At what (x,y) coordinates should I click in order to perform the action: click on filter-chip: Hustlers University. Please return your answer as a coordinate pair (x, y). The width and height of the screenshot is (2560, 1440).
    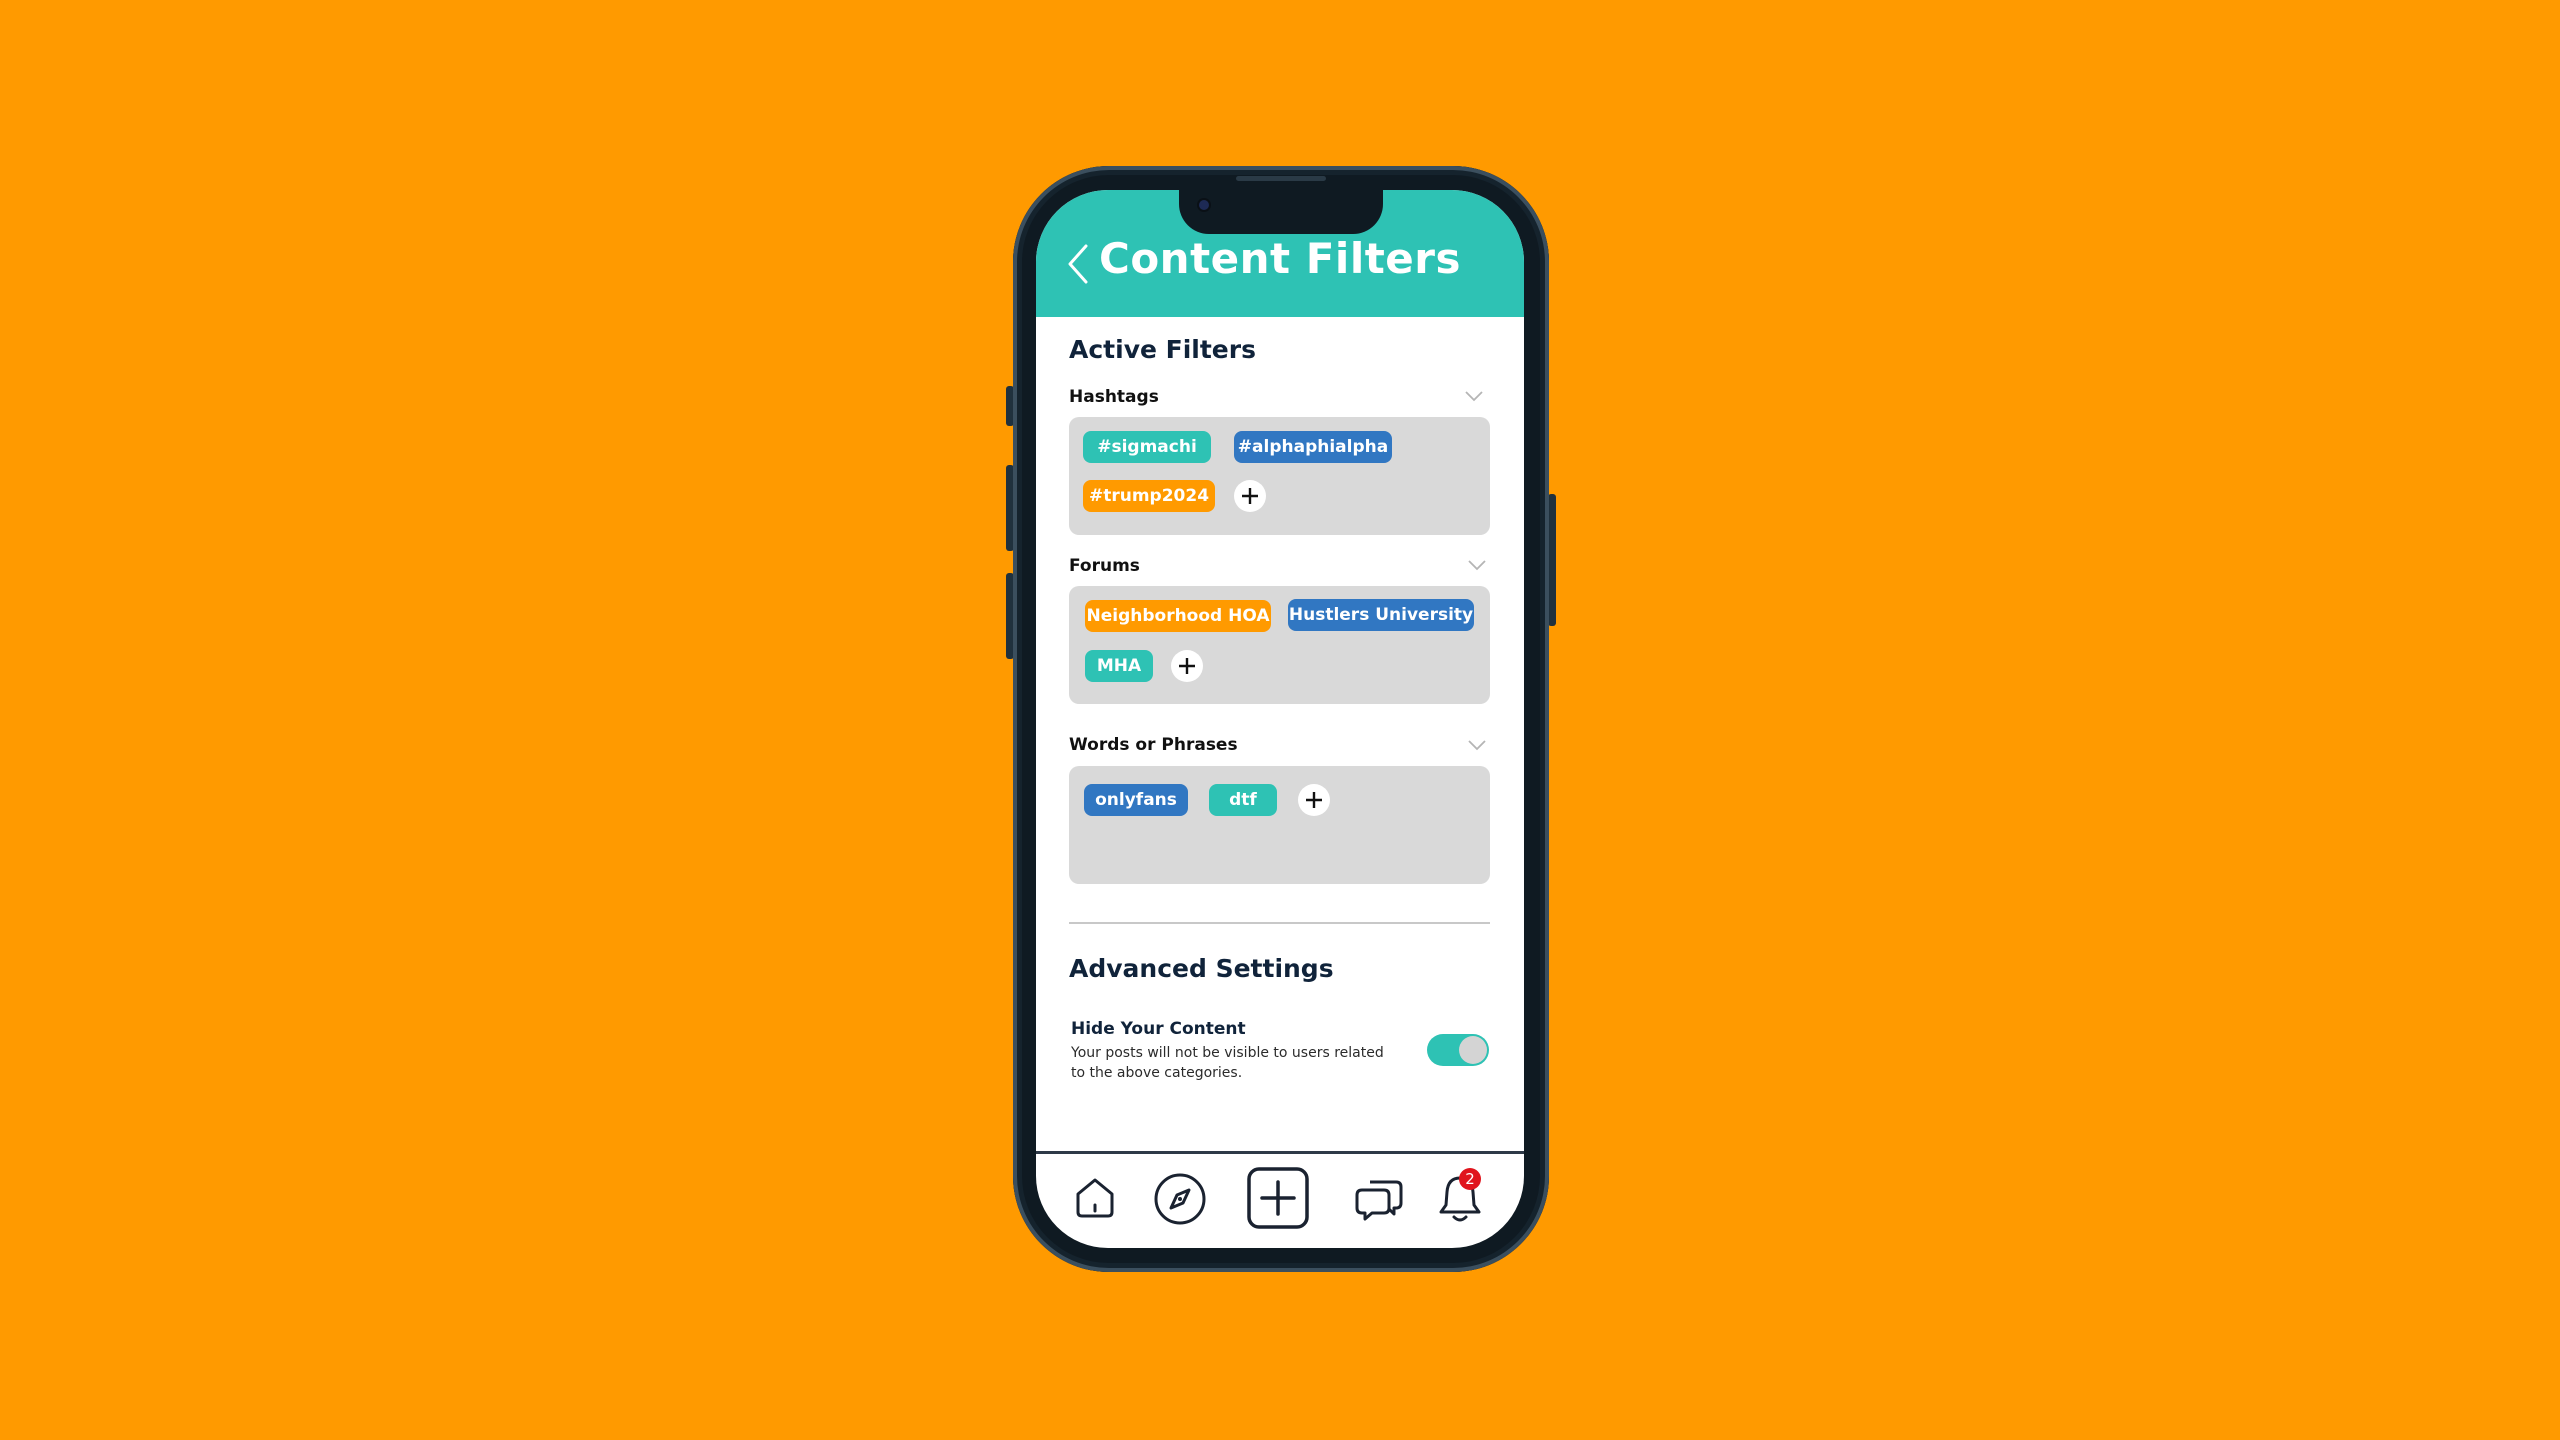
    Looking at the image, I should click on (1381, 615).